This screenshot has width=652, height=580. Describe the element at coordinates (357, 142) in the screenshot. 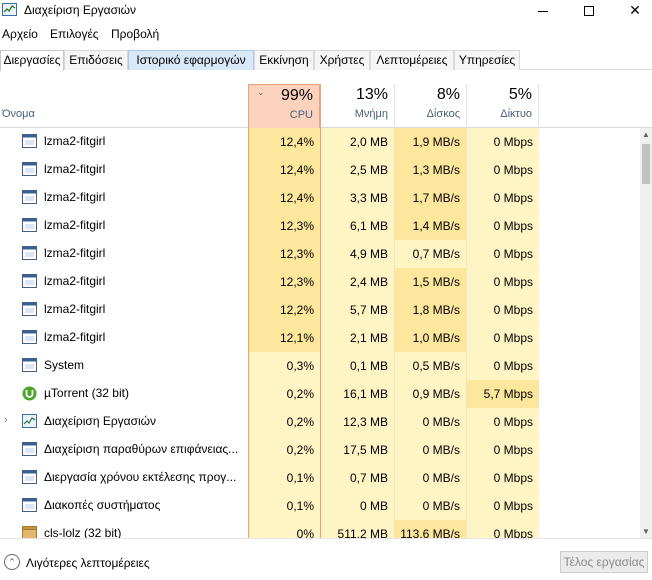

I see `memory-cell: 2,0 MB` at that location.